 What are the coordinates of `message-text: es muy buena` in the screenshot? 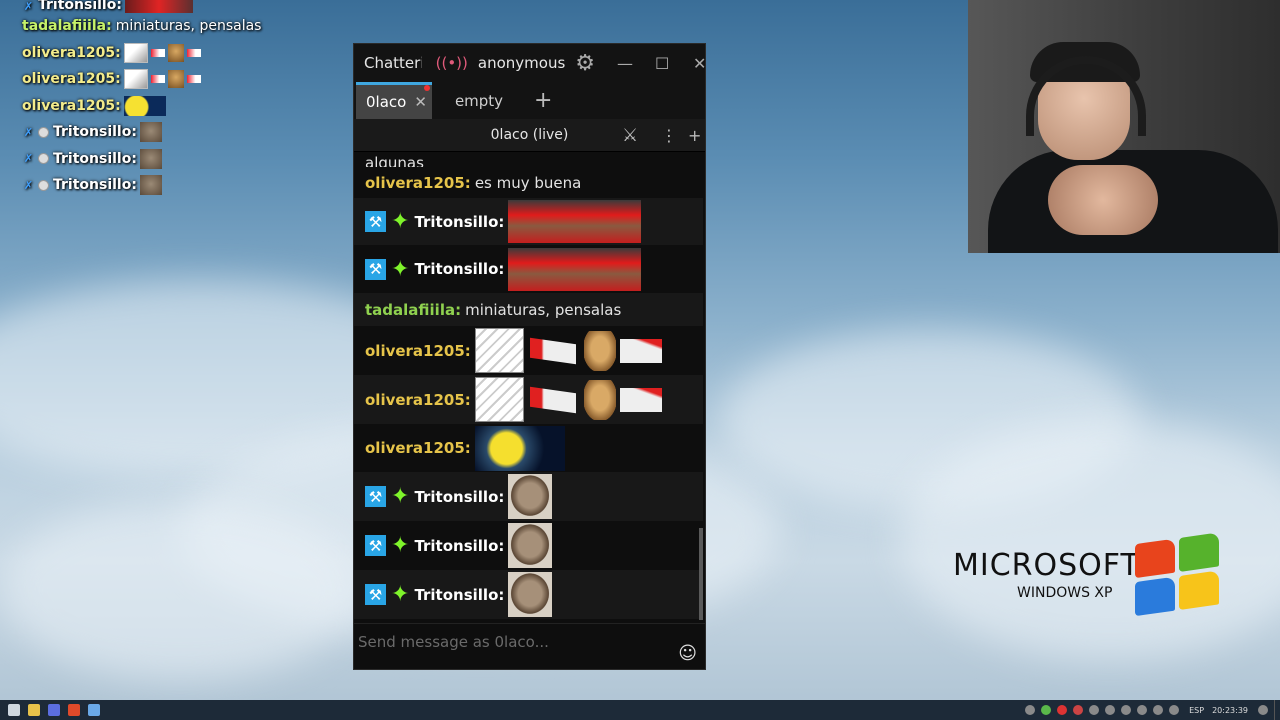 It's located at (528, 182).